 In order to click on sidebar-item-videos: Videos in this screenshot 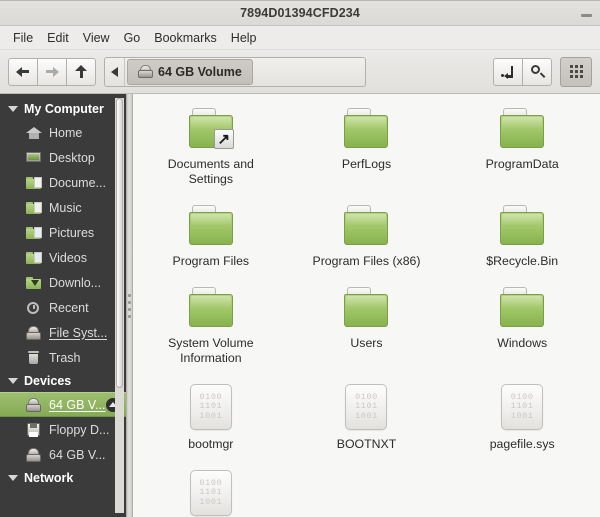, I will do `click(63, 257)`.